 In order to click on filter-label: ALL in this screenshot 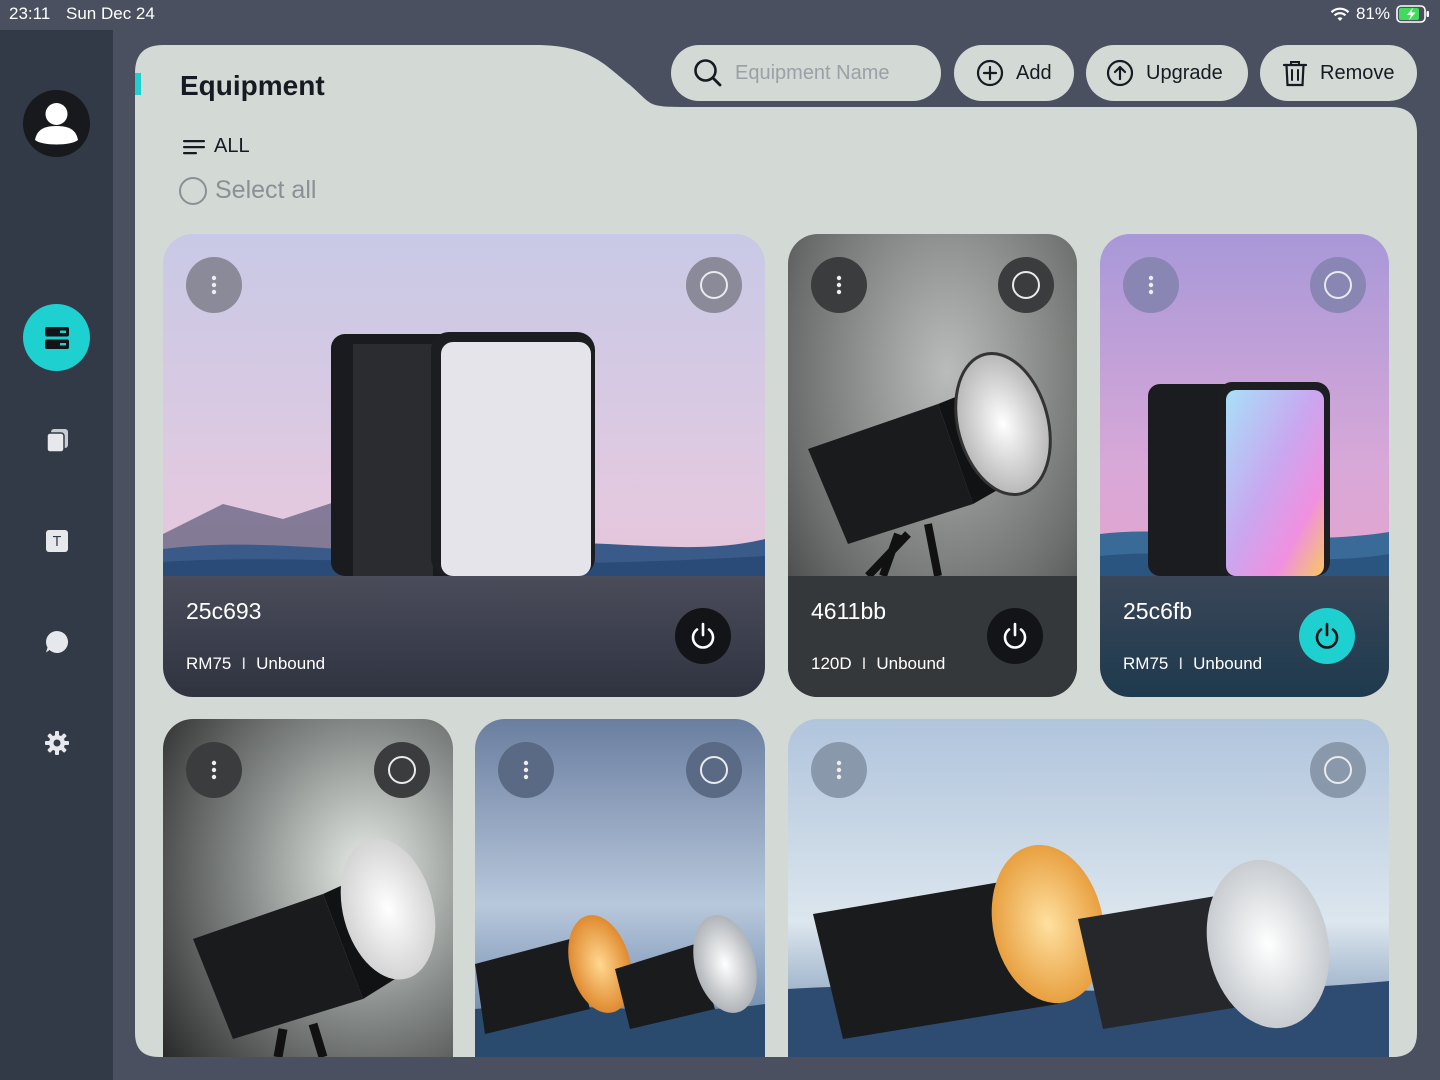, I will do `click(232, 146)`.